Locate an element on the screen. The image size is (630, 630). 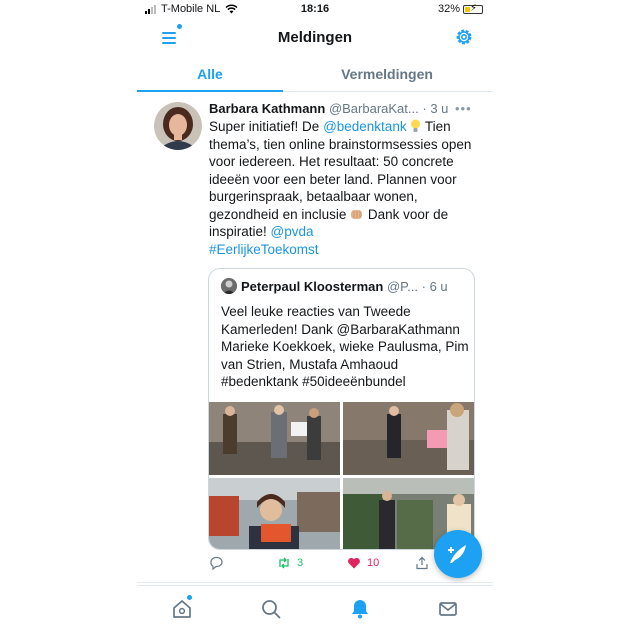
share-button is located at coordinates (422, 563).